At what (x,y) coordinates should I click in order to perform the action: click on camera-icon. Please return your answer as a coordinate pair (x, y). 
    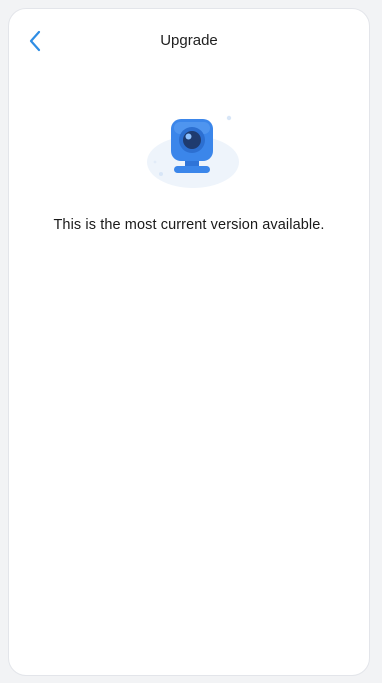
    Looking at the image, I should click on (193, 151).